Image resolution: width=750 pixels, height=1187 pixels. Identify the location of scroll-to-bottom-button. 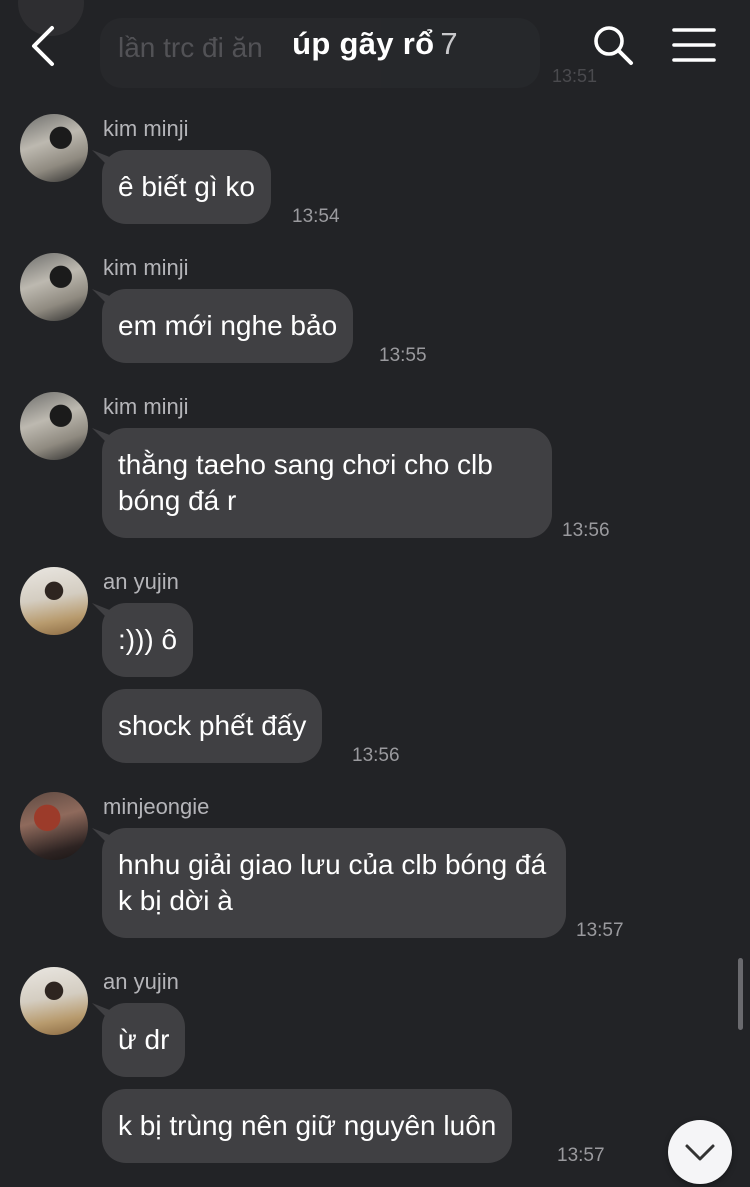
(700, 1152).